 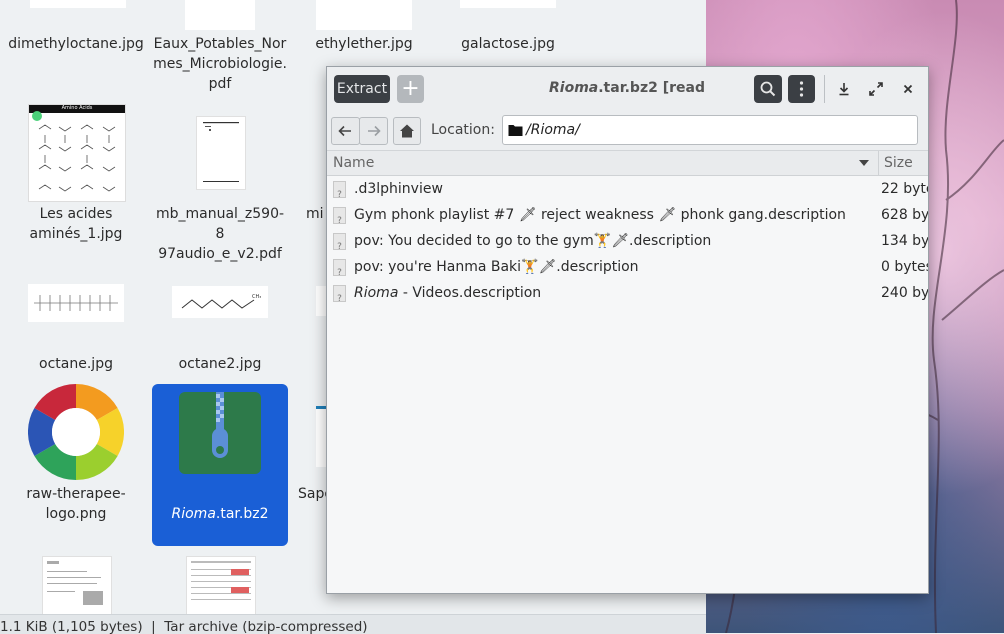 What do you see at coordinates (76, 364) in the screenshot?
I see `file-label: octane.jpg` at bounding box center [76, 364].